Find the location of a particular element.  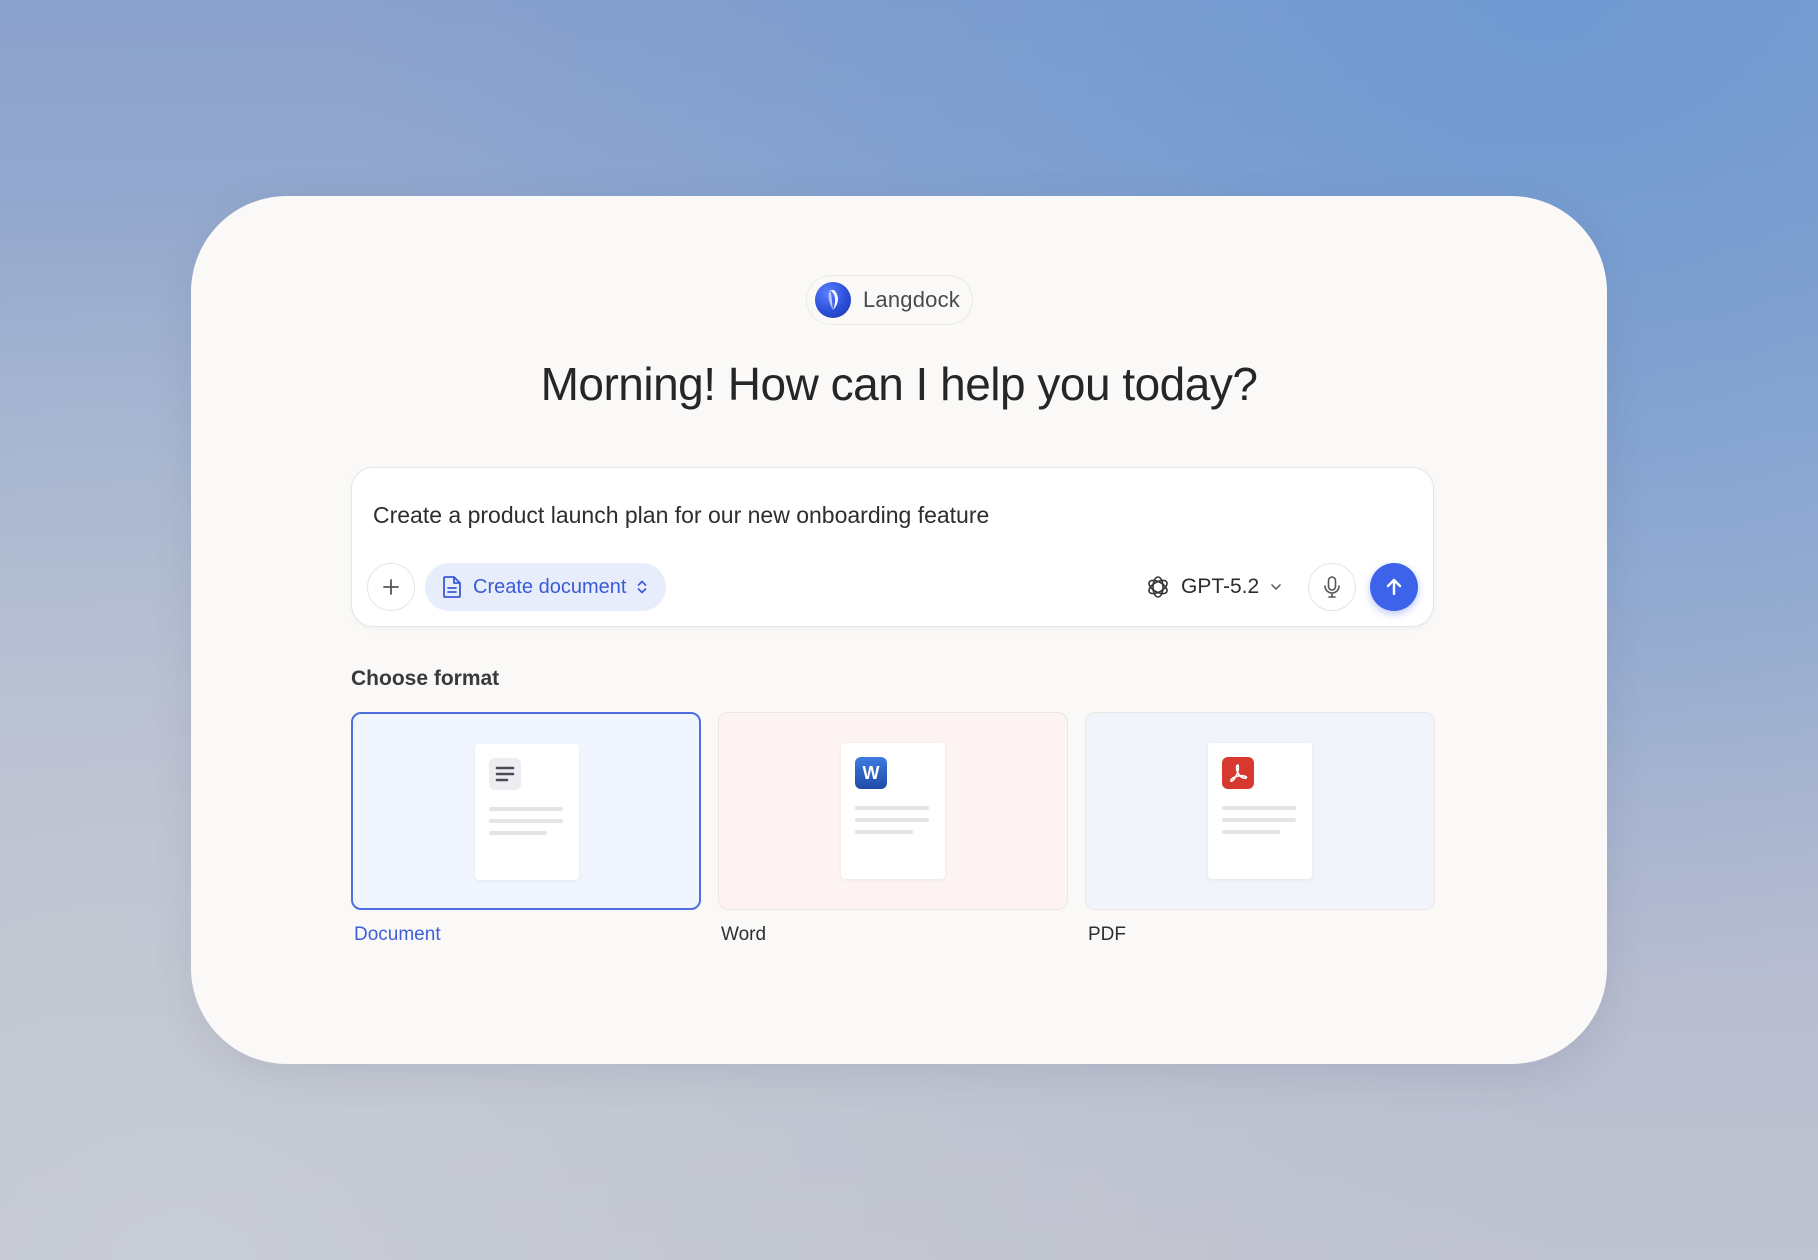

arrow-up-icon is located at coordinates (1394, 587).